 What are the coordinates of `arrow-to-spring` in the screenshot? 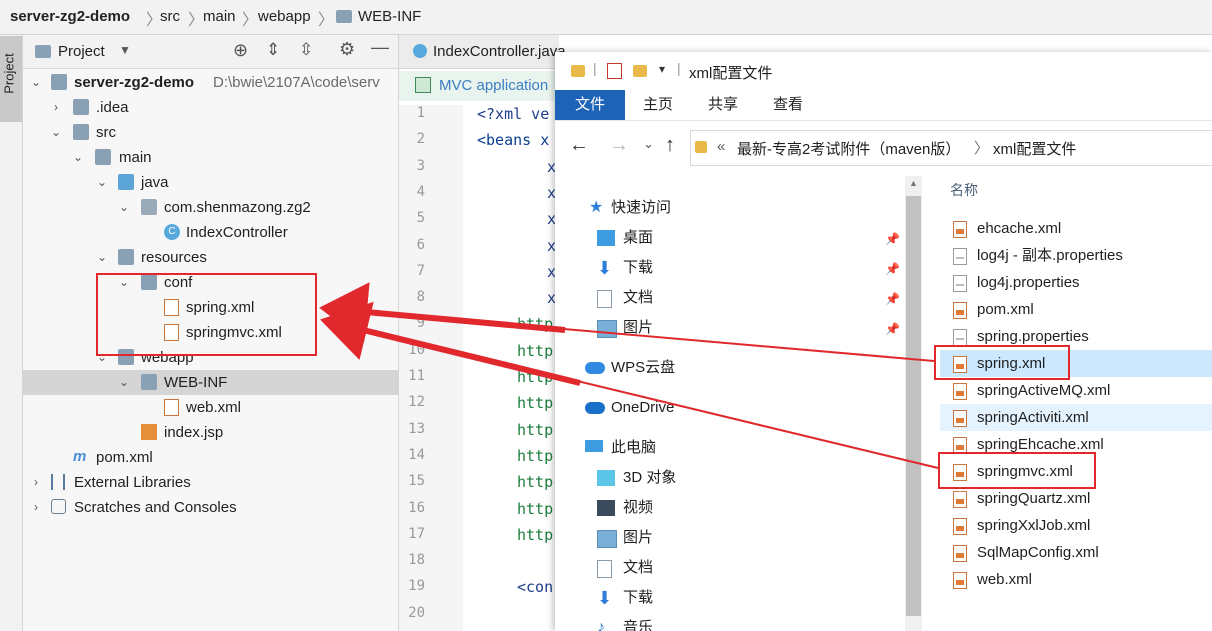 It's located at (442, 312).